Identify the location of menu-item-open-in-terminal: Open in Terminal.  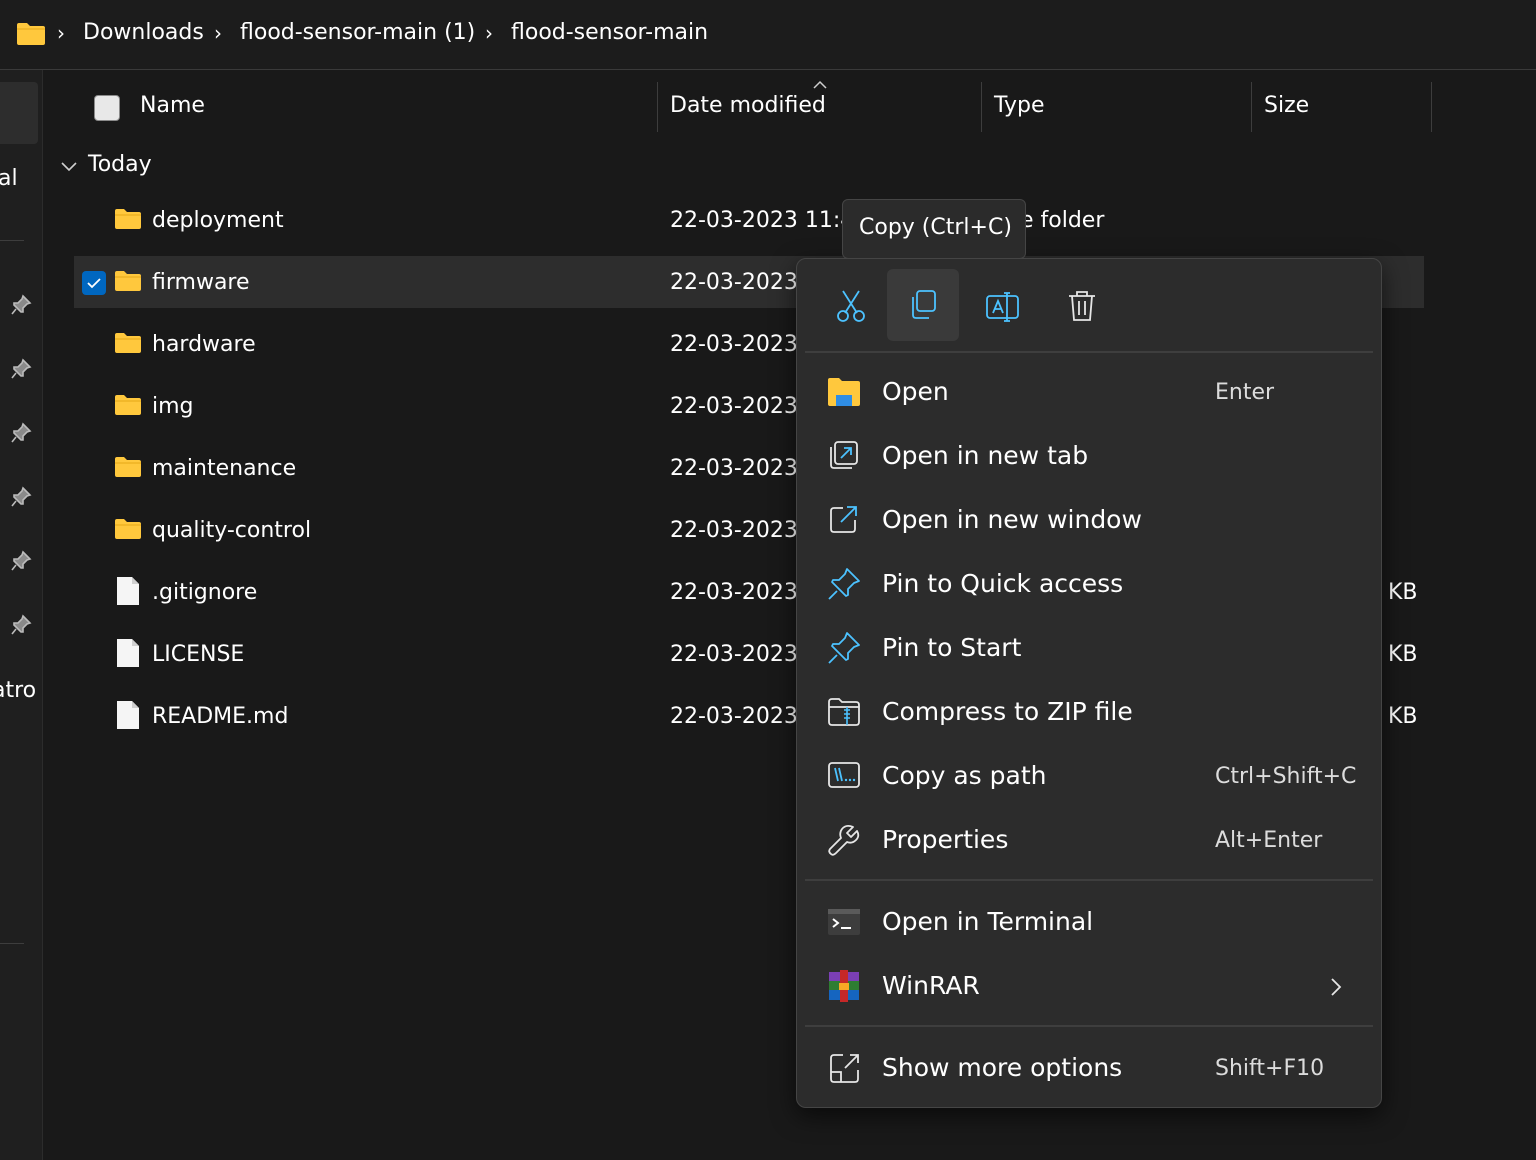
(1089, 923).